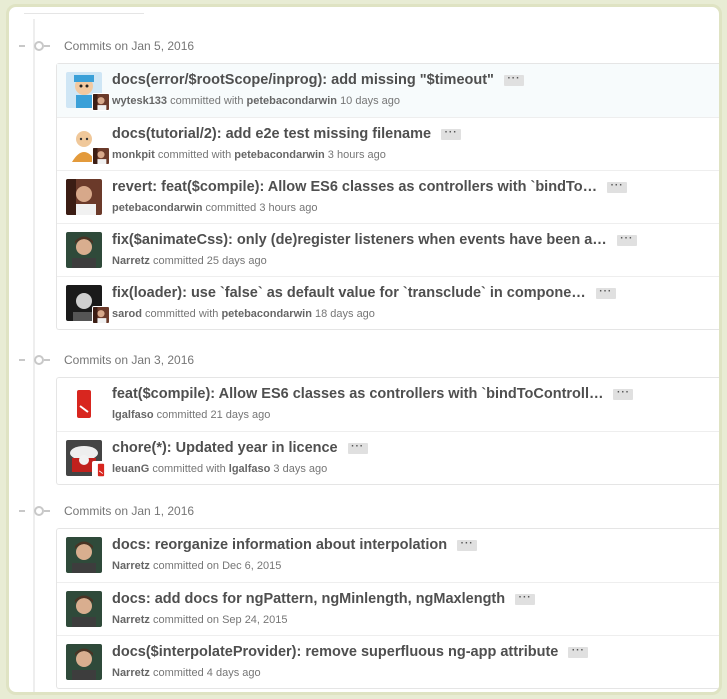 The height and width of the screenshot is (699, 727). I want to click on divider, so click(84, 13).